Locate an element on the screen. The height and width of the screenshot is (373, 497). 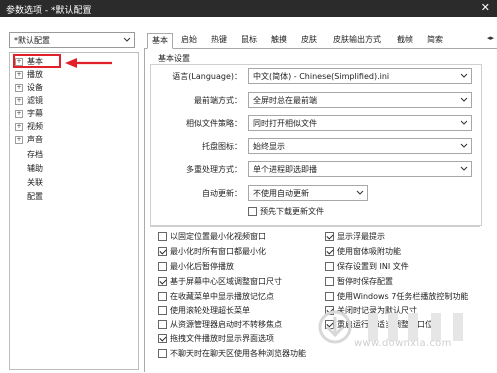
language-select: 中文(简体) - Chinese(Simplified).ini is located at coordinates (360, 76).